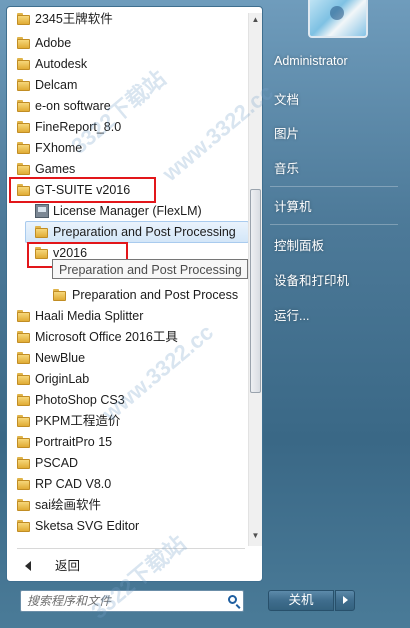  Describe the element at coordinates (130, 148) in the screenshot. I see `program-folder-fxhome: FXhome` at that location.